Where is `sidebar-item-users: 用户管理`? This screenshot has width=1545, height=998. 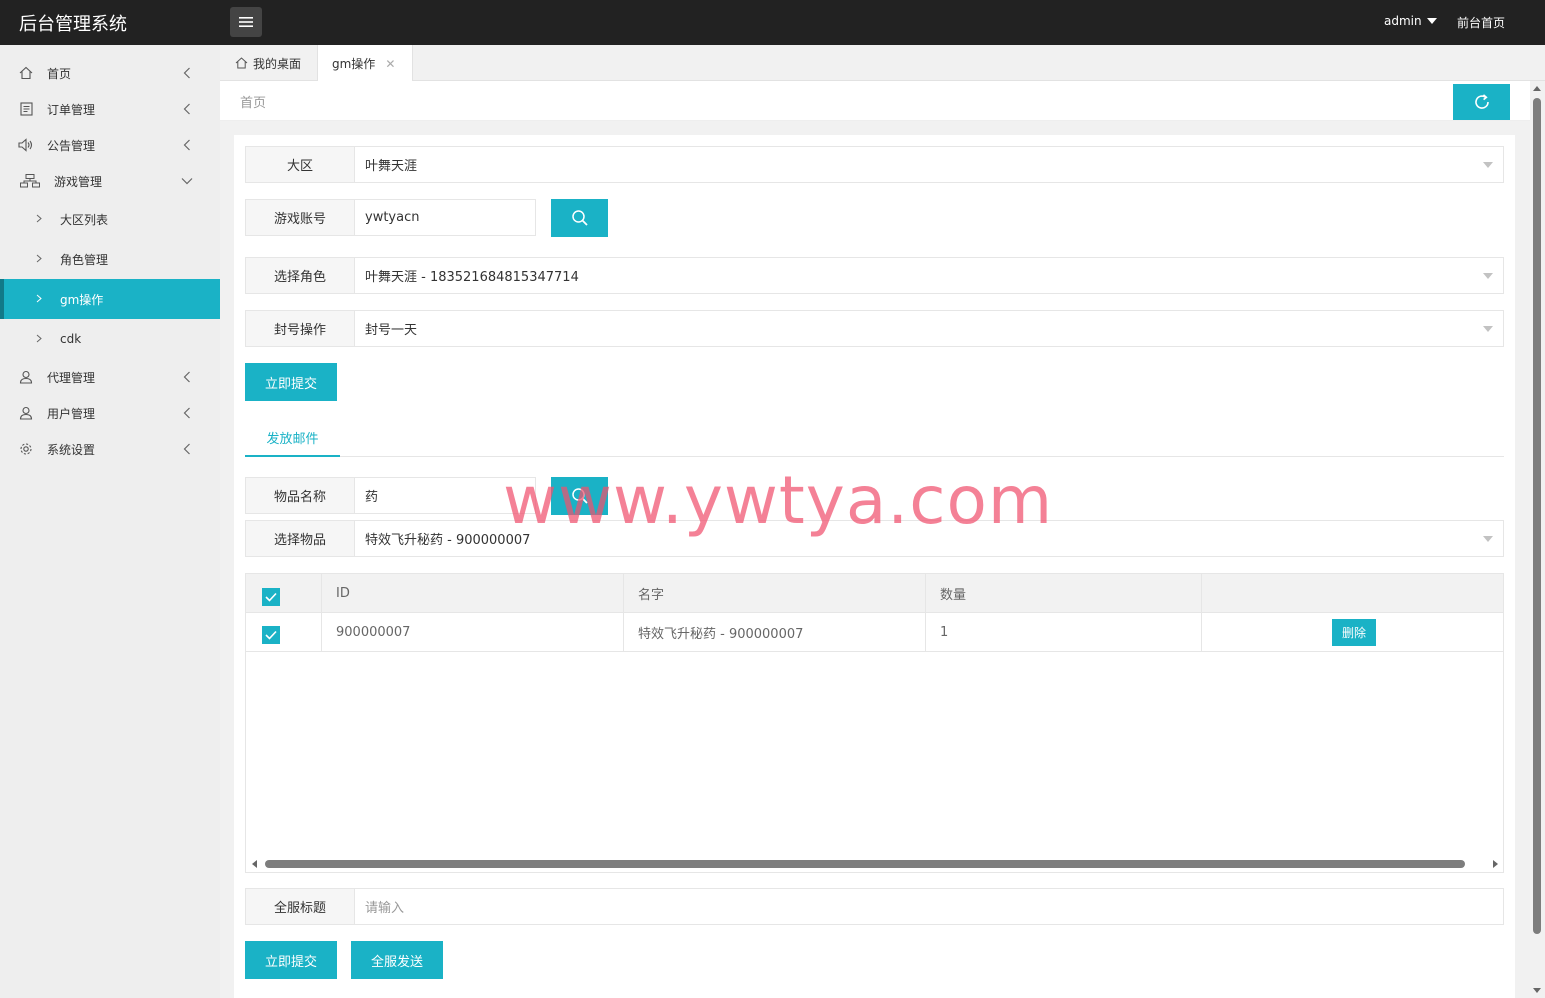 sidebar-item-users: 用户管理 is located at coordinates (110, 413).